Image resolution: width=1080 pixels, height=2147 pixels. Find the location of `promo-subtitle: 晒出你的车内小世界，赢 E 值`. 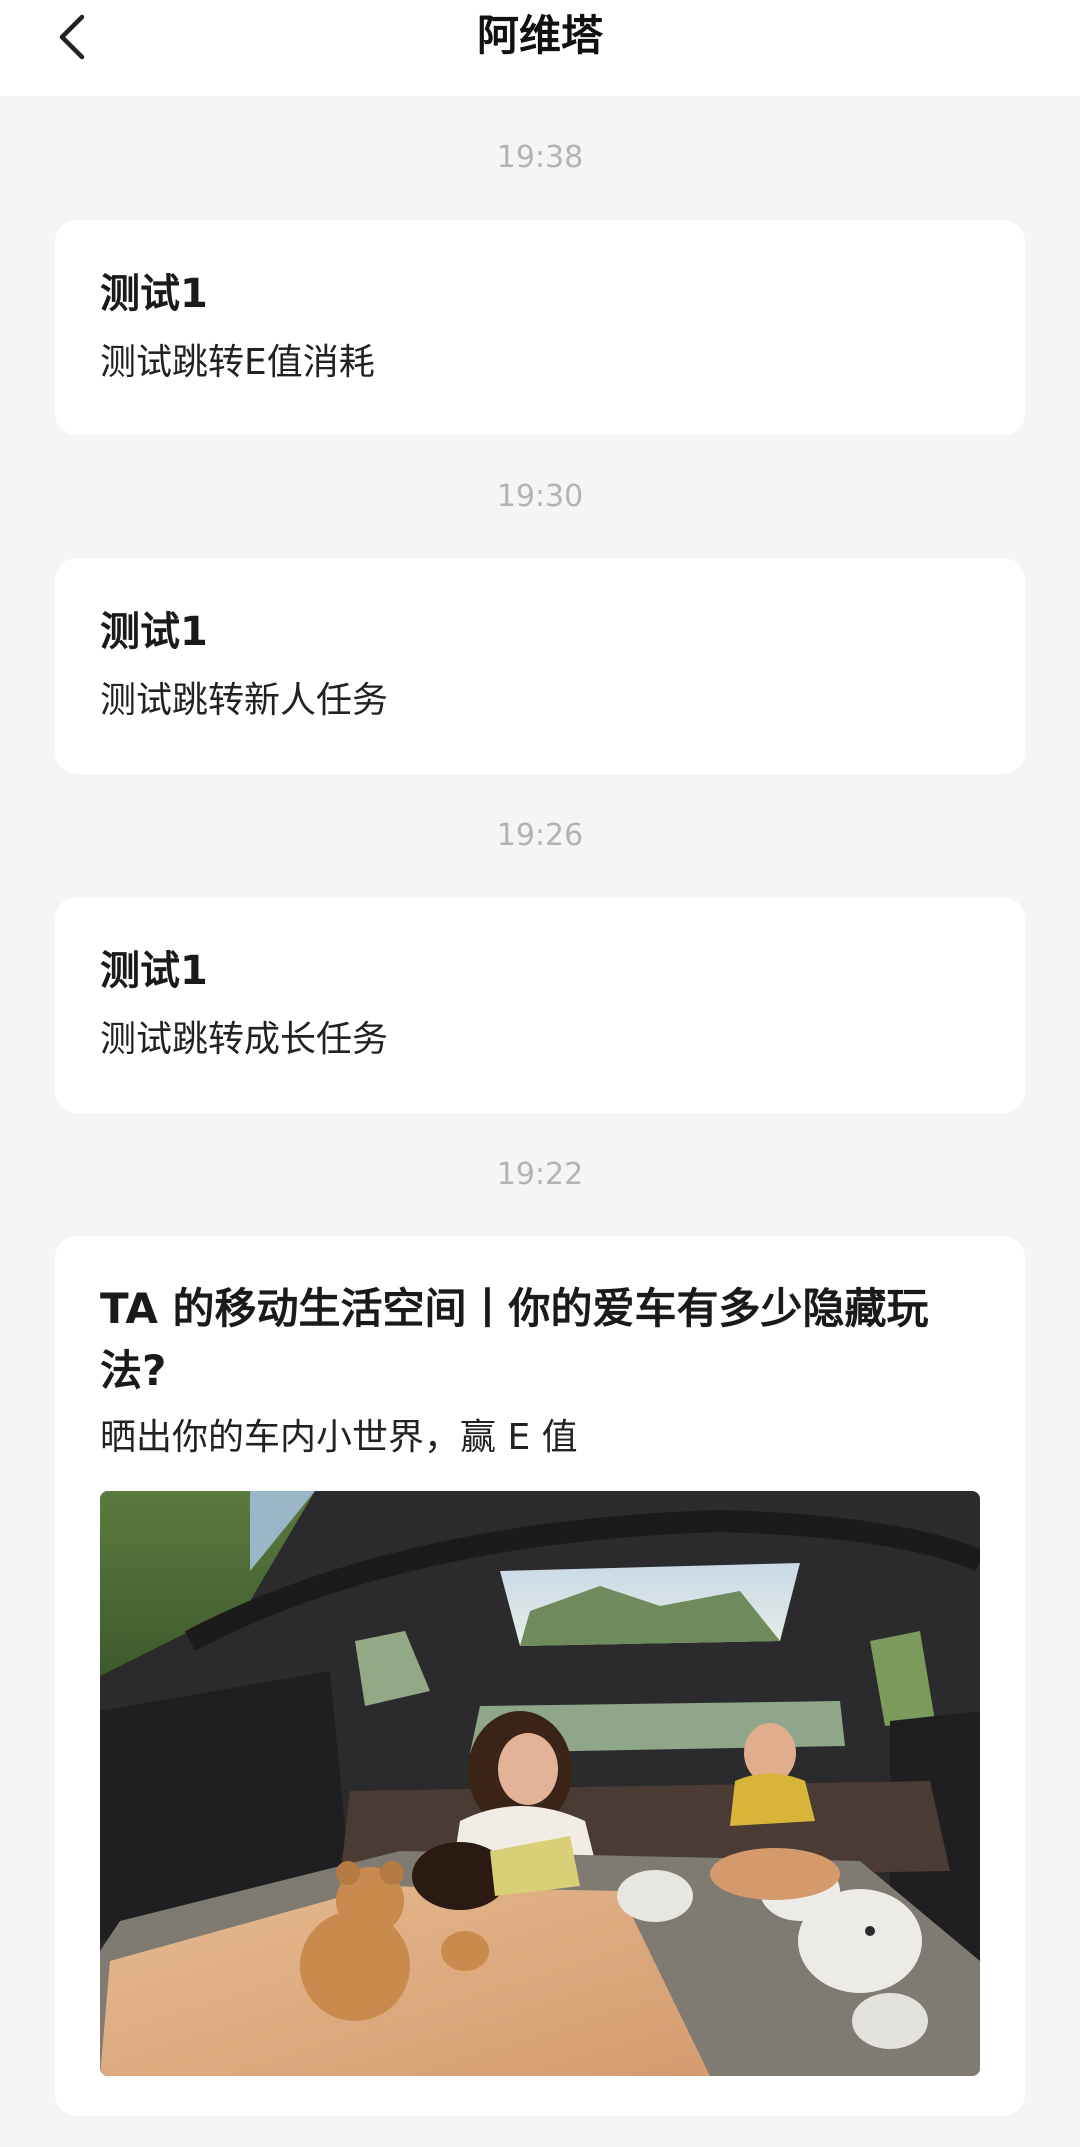

promo-subtitle: 晒出你的车内小世界，赢 E 值 is located at coordinates (339, 1437).